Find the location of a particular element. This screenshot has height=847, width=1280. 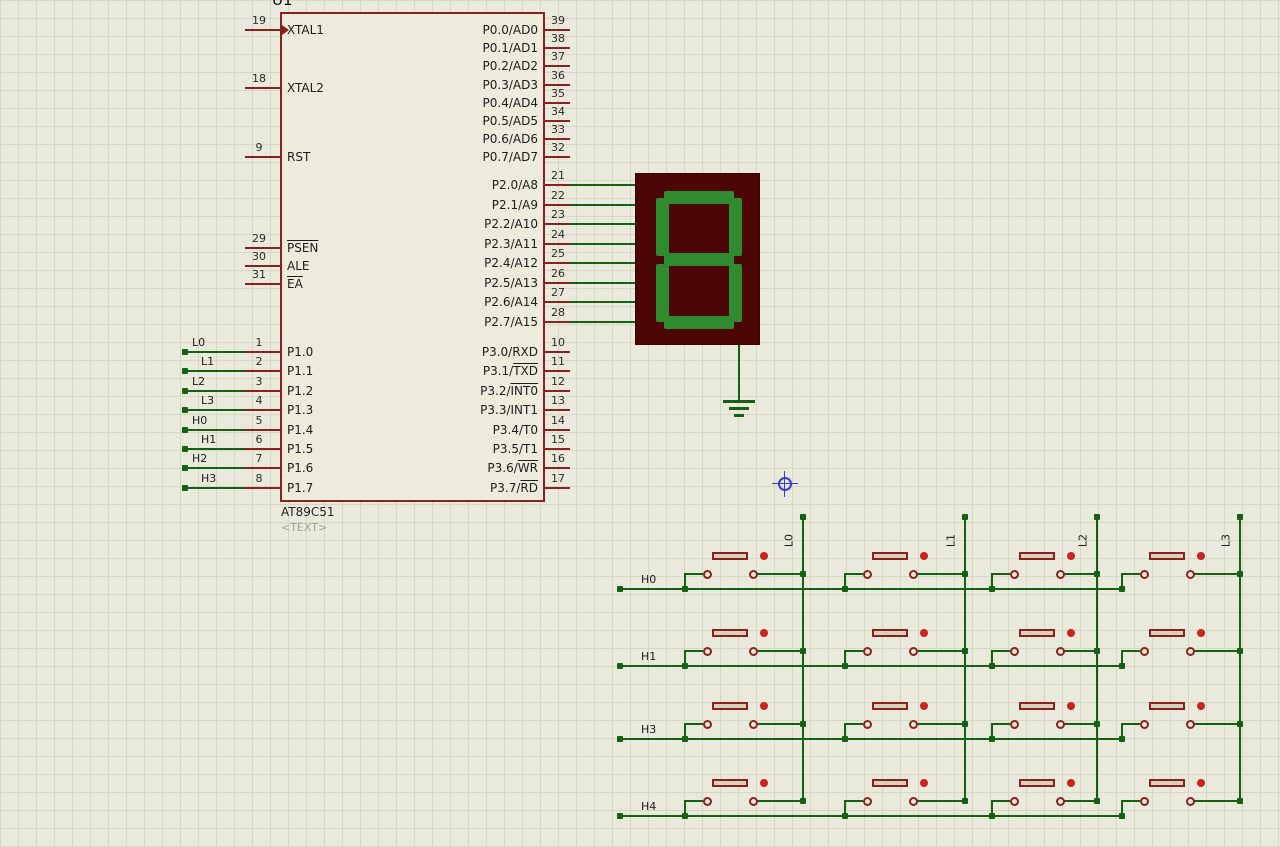

segment-f is located at coordinates (662, 227).